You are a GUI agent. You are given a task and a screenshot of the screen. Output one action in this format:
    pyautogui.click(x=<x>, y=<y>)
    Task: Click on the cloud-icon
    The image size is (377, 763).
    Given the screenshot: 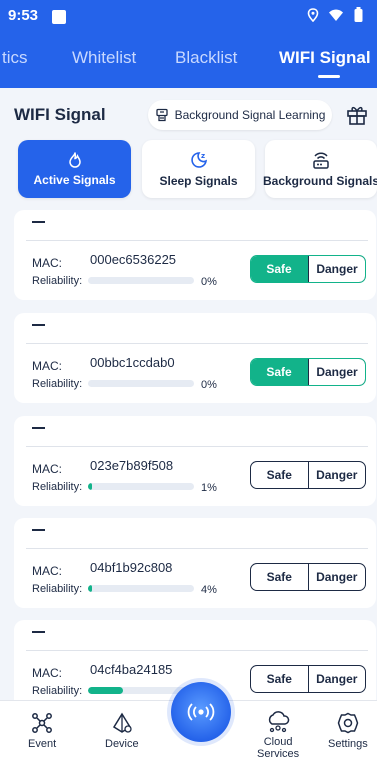 What is the action you would take?
    pyautogui.click(x=279, y=722)
    